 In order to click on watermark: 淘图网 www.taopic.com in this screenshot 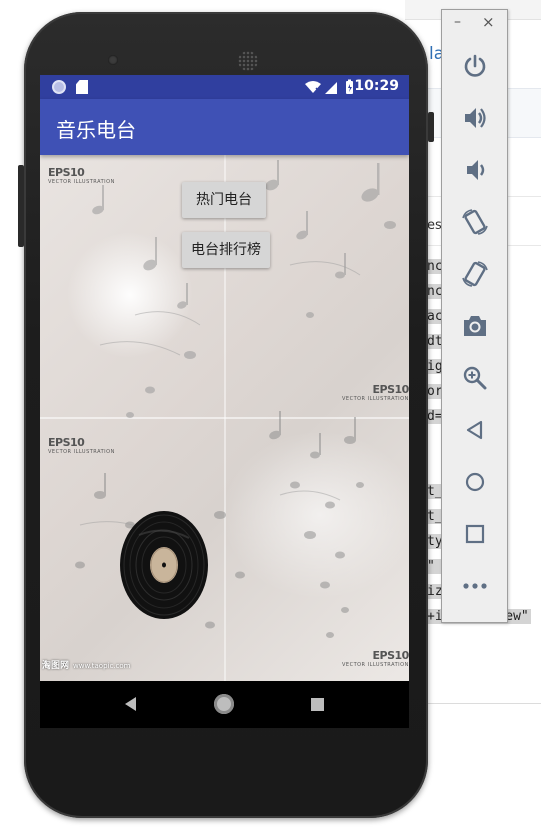, I will do `click(86, 664)`.